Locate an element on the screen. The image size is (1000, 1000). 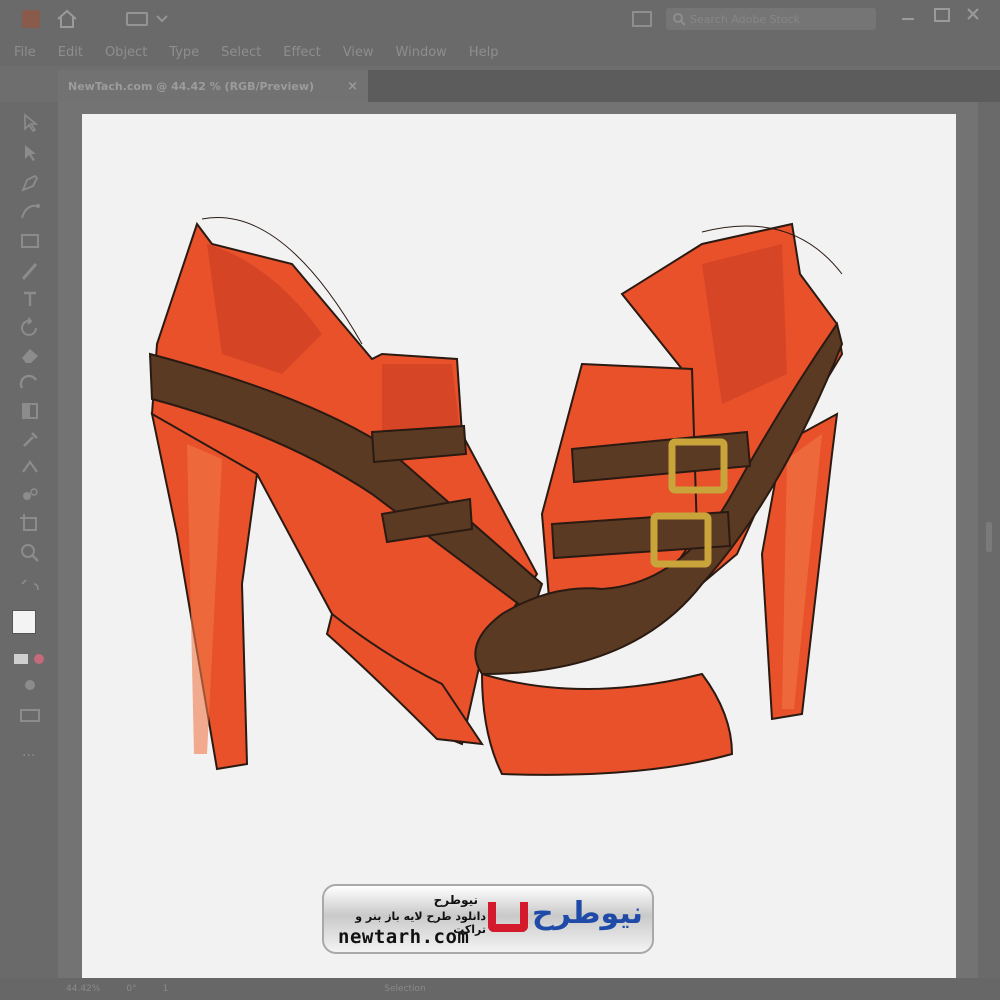
current-tool: Selection is located at coordinates (405, 989).